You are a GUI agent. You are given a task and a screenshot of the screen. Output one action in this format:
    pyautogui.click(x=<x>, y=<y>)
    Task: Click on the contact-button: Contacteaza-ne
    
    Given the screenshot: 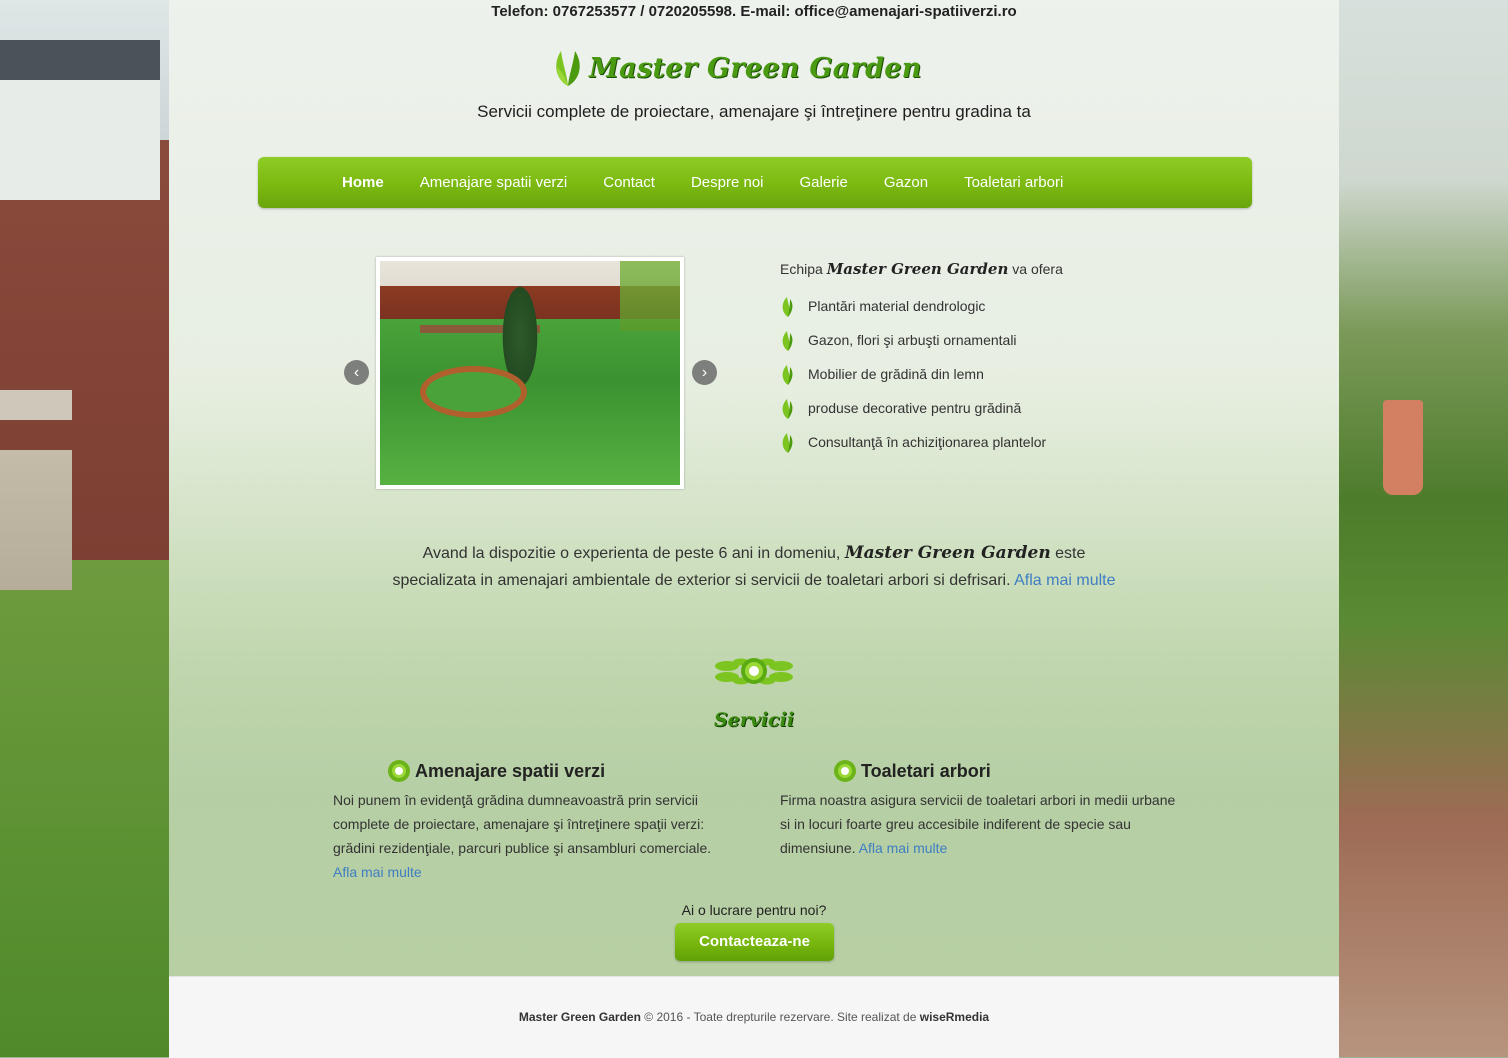 What is the action you would take?
    pyautogui.click(x=754, y=942)
    